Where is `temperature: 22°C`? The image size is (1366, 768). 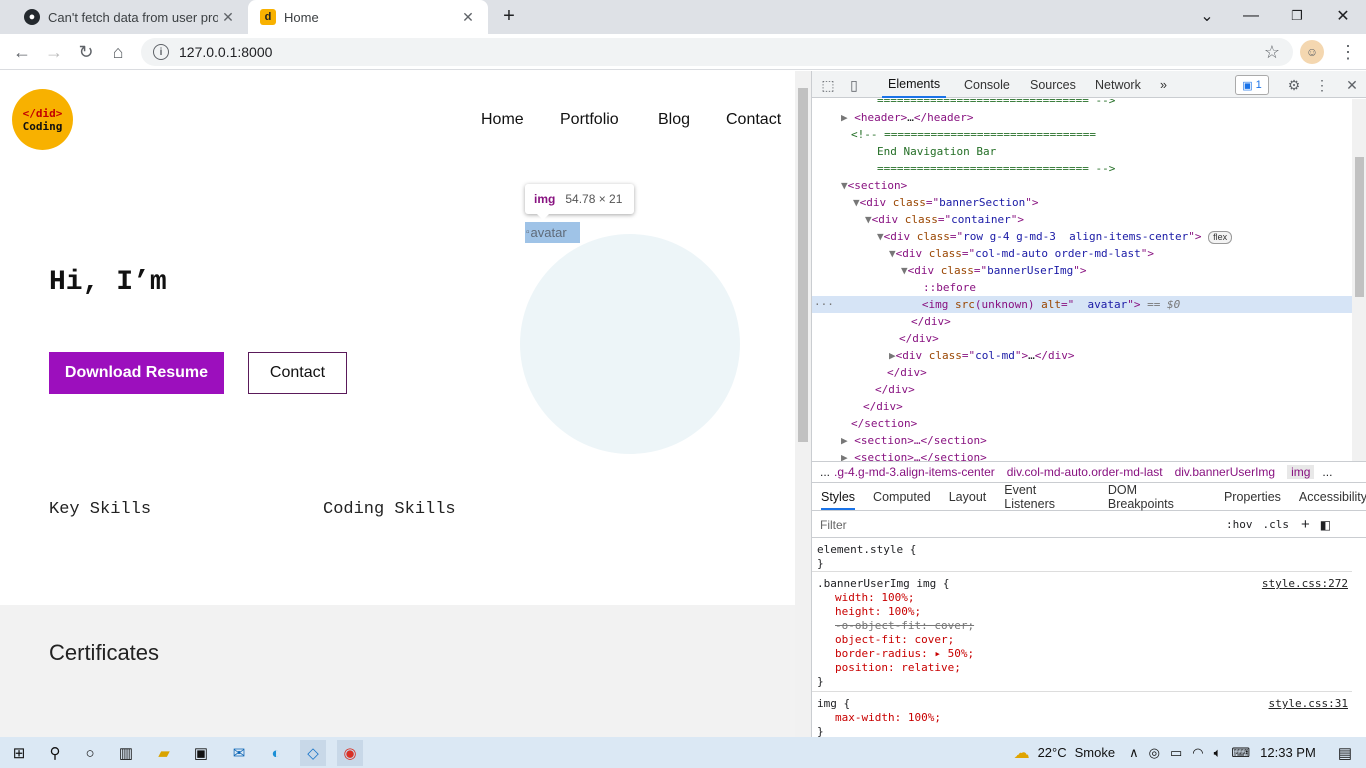 temperature: 22°C is located at coordinates (1052, 752).